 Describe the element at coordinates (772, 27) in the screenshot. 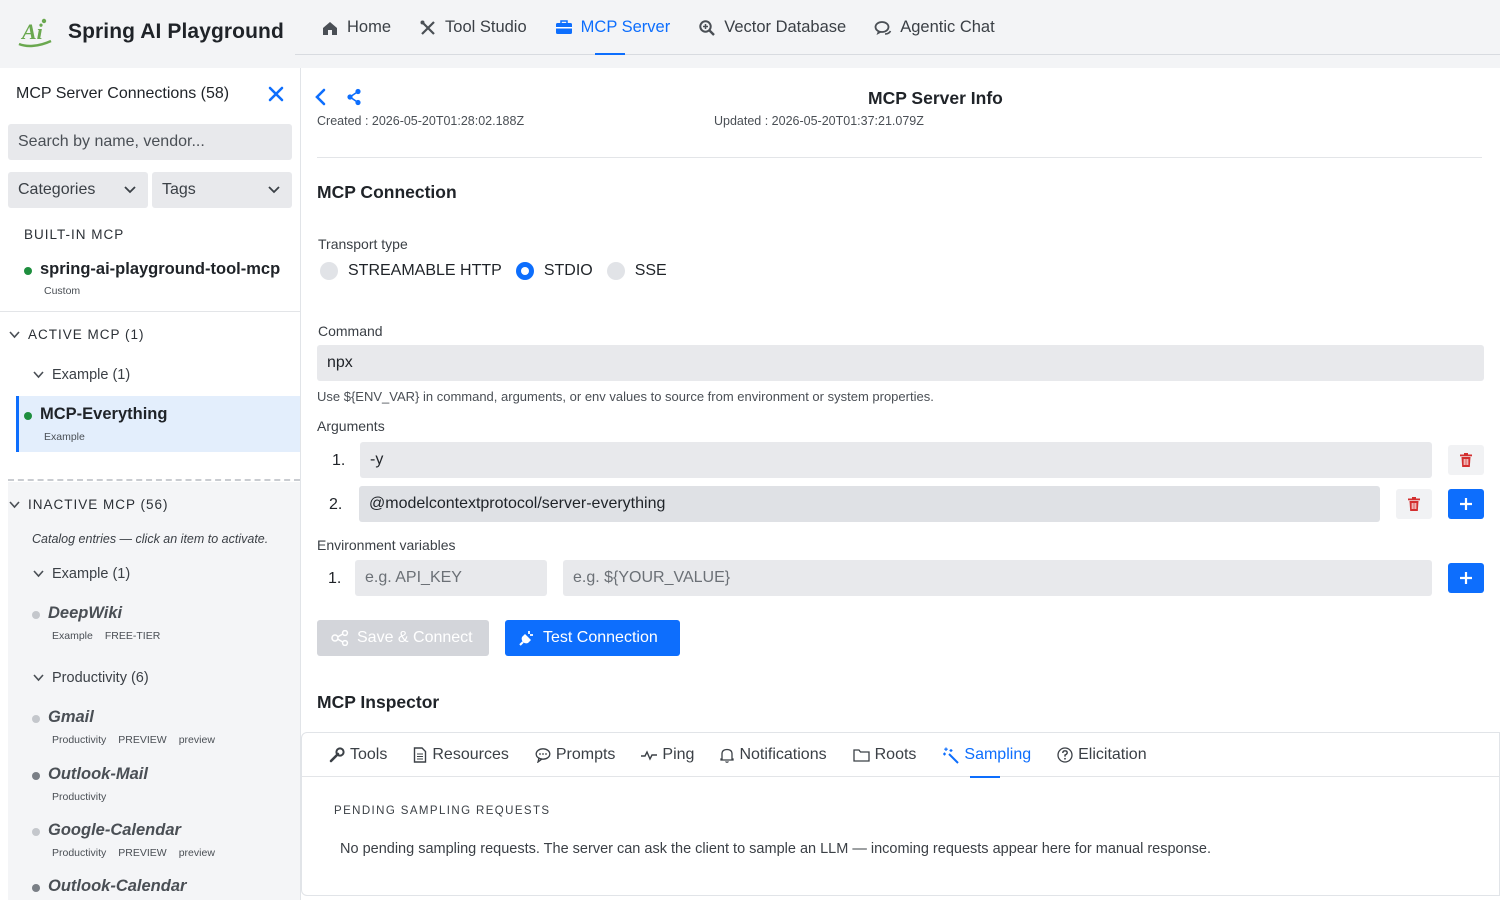

I see `nav-tab-vector-database: Vector Database` at that location.